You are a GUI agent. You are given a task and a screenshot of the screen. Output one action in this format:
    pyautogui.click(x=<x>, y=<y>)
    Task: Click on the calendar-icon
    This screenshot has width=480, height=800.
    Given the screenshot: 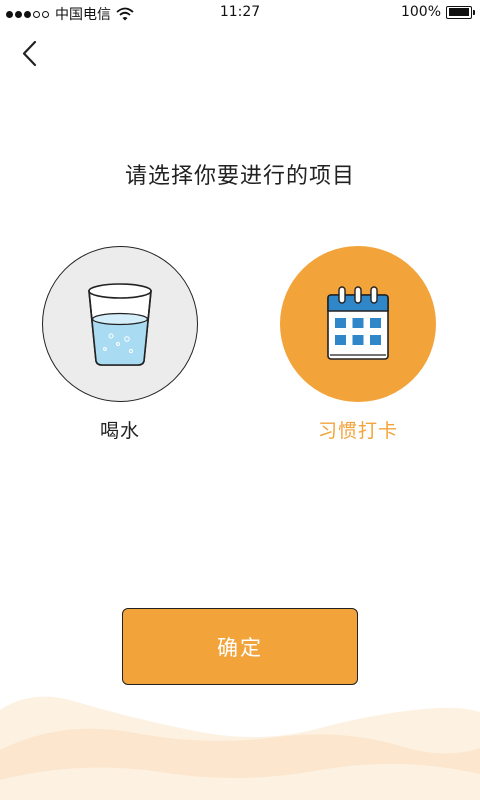 What is the action you would take?
    pyautogui.click(x=358, y=323)
    